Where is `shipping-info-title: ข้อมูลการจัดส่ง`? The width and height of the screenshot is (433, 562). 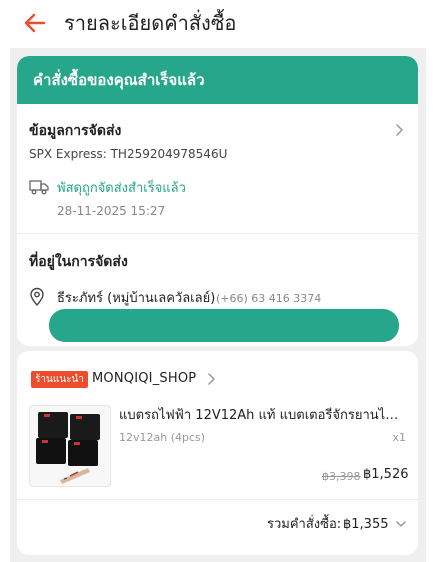 shipping-info-title: ข้อมูลการจัดส่ง is located at coordinates (75, 131).